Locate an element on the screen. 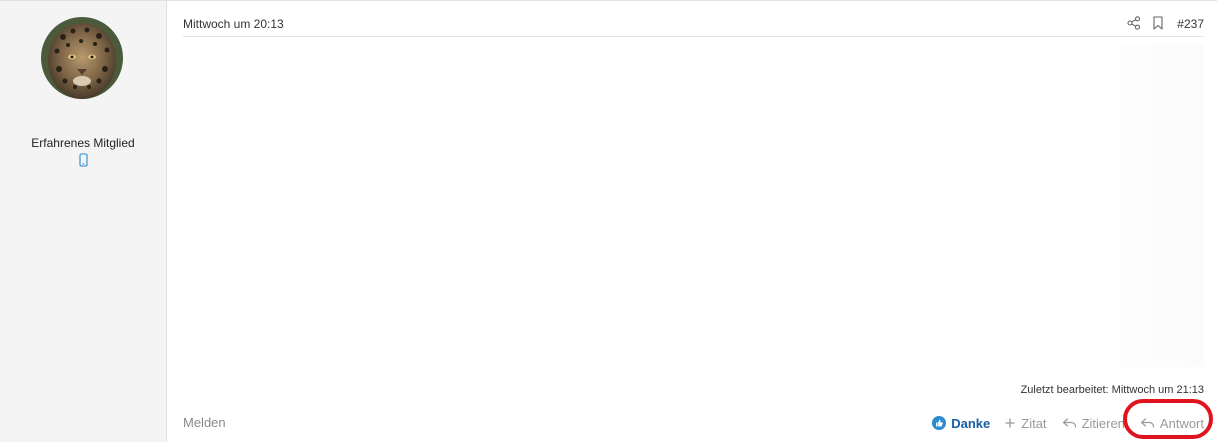 The image size is (1217, 442). report-link: Melden is located at coordinates (204, 422).